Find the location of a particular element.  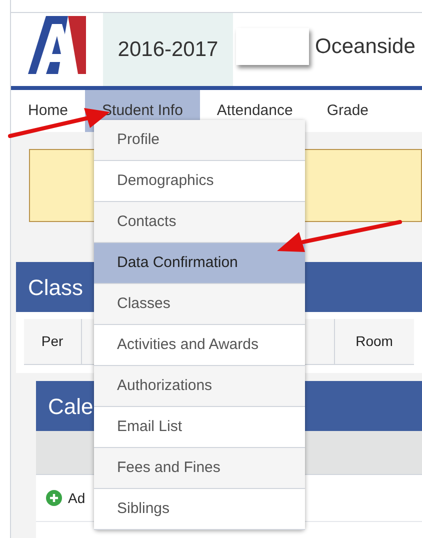

menu-item: Contacts is located at coordinates (199, 222).